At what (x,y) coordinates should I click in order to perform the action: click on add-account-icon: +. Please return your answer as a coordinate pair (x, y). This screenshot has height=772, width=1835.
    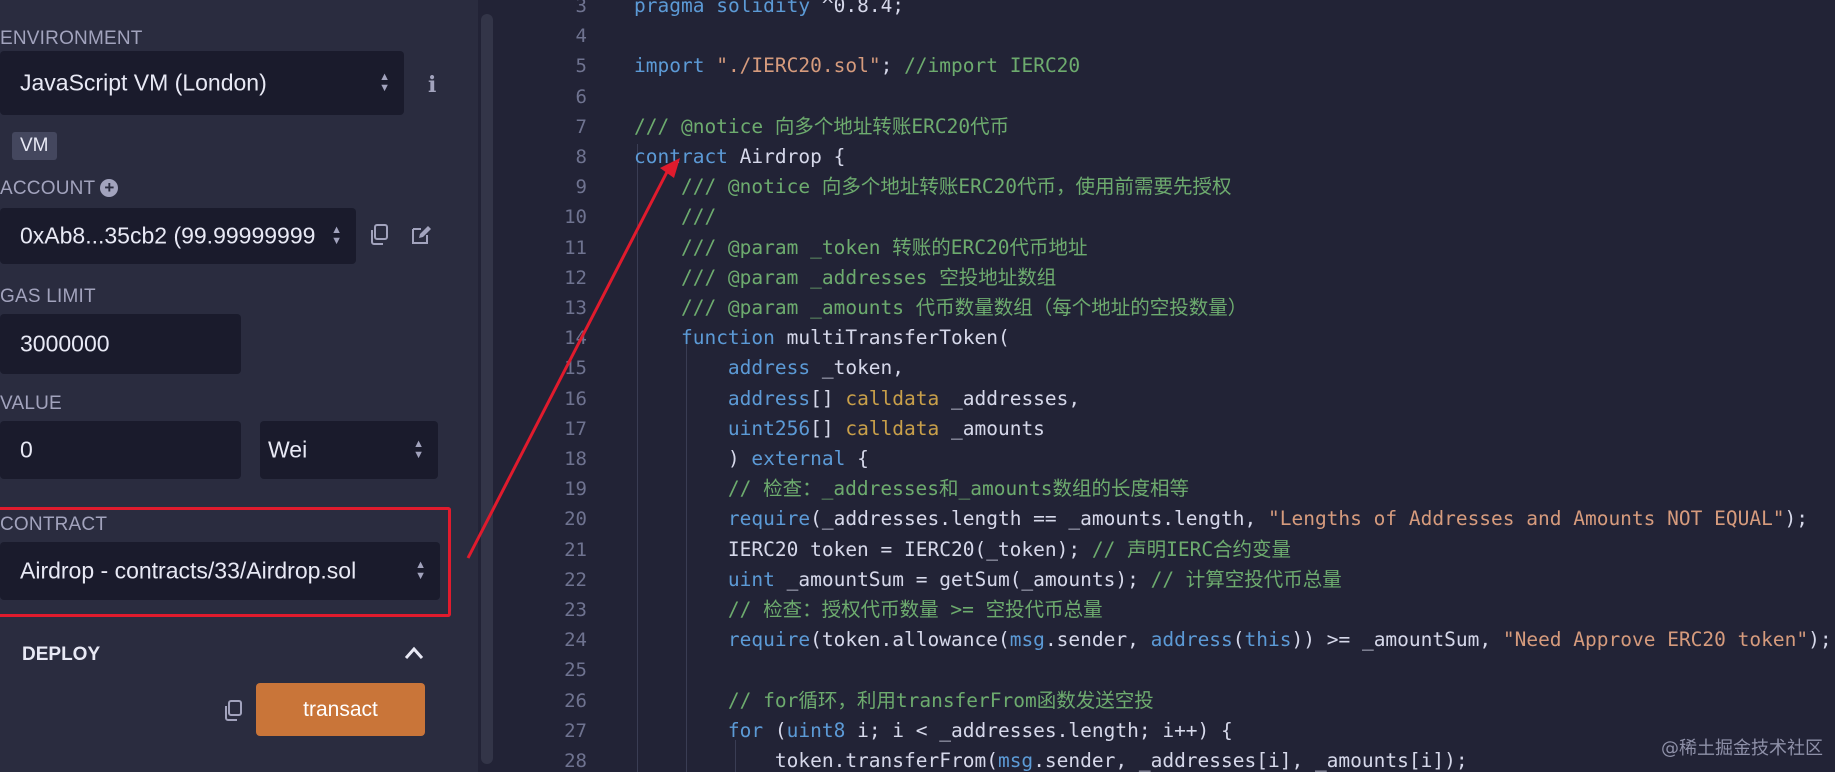
    Looking at the image, I should click on (109, 188).